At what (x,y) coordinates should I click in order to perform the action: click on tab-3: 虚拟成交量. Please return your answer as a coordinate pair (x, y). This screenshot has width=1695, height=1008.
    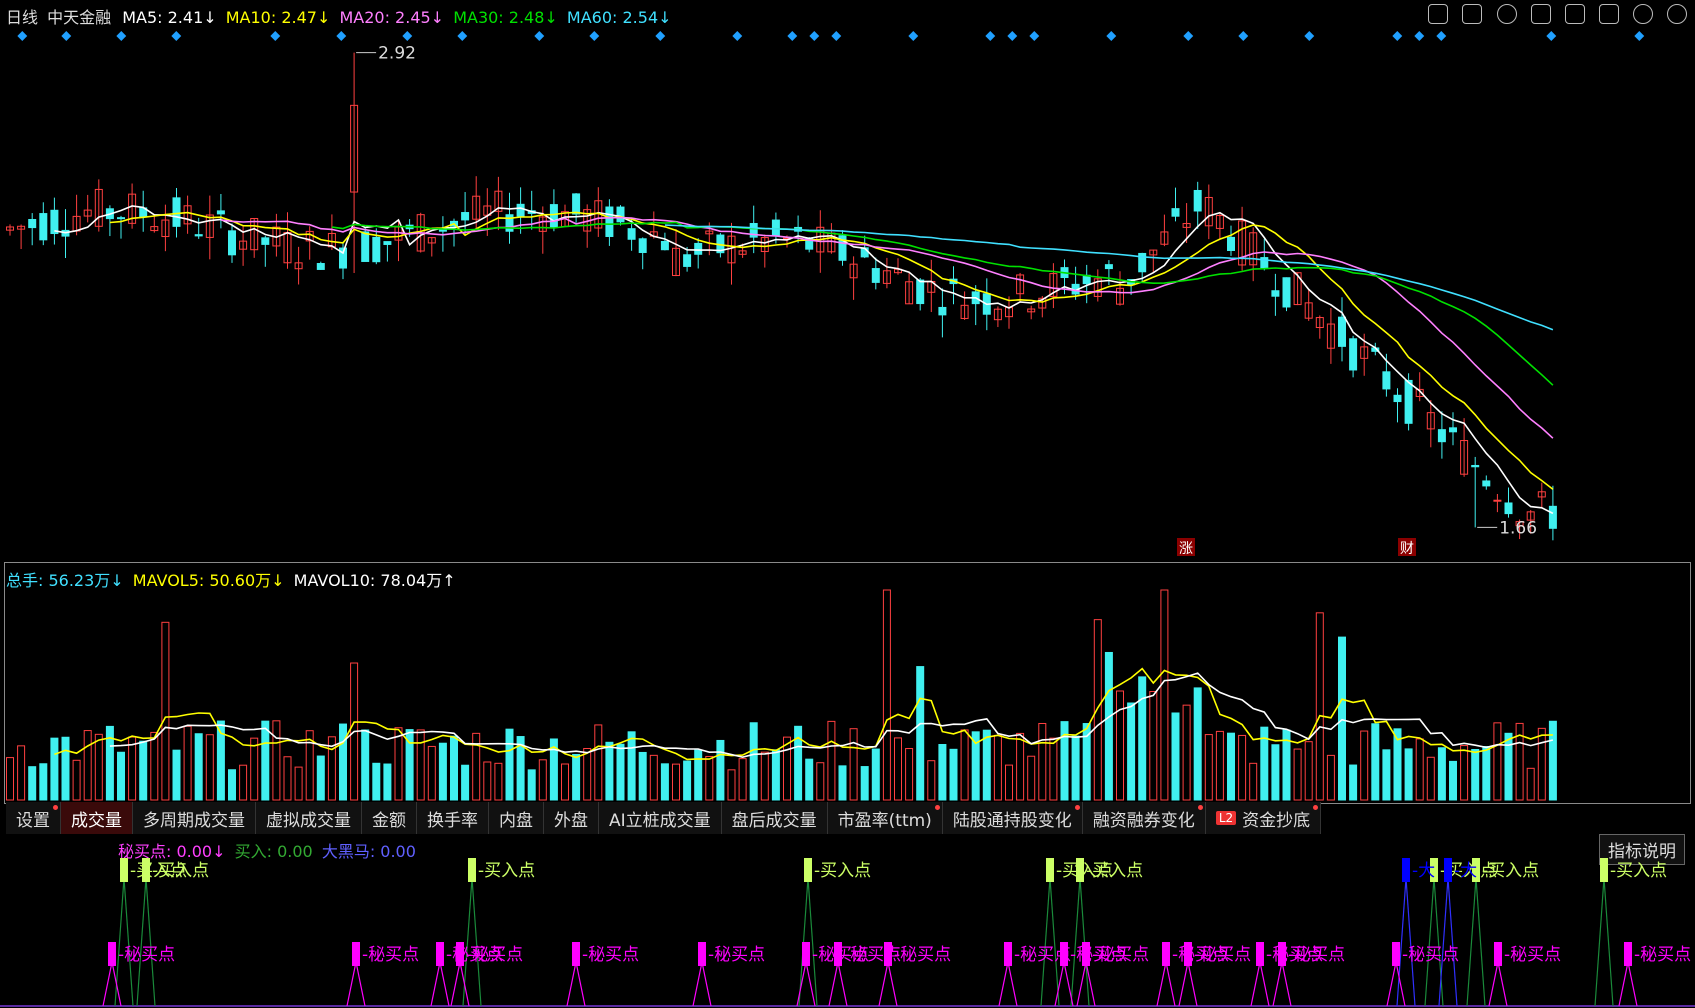
    Looking at the image, I should click on (309, 818).